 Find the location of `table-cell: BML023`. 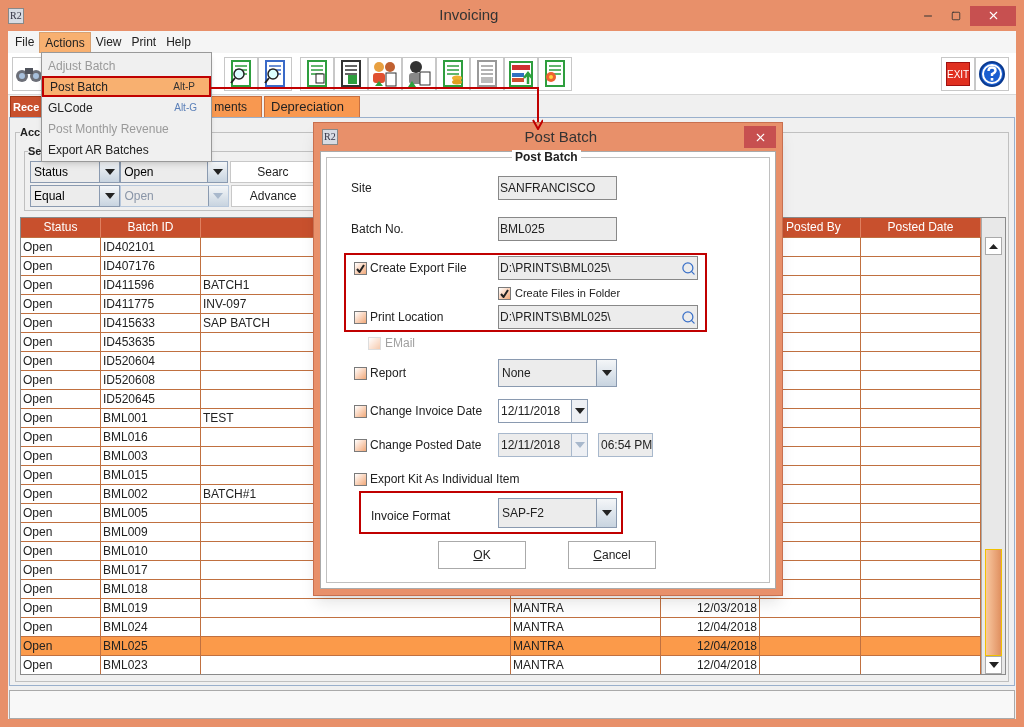

table-cell: BML023 is located at coordinates (151, 665).